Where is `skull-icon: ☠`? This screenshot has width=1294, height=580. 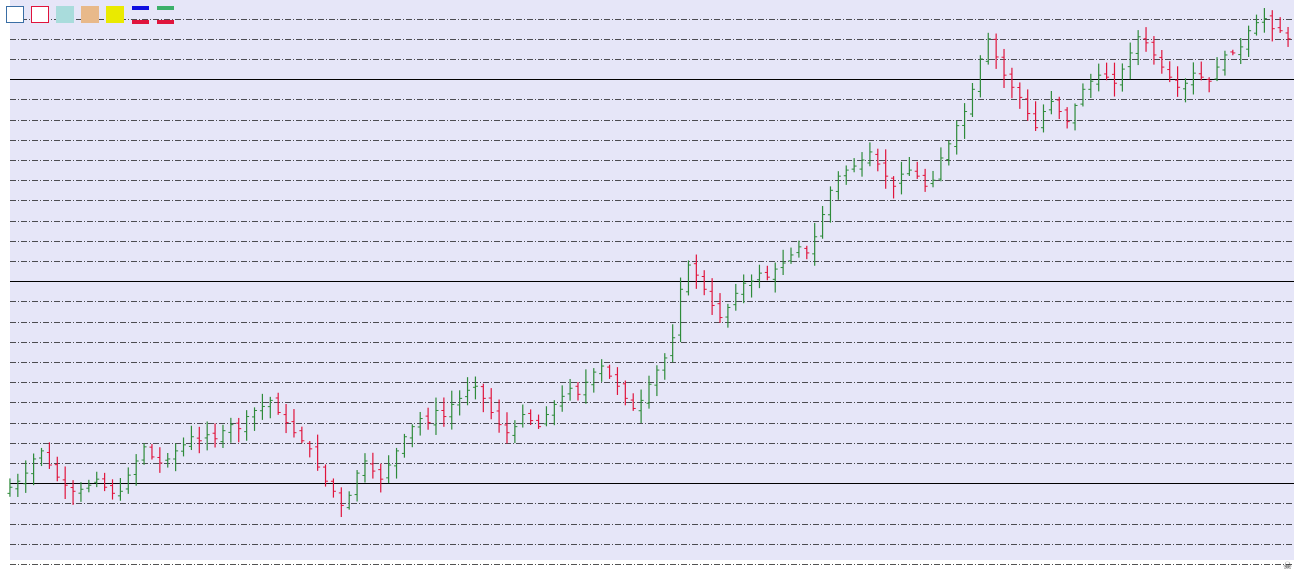 skull-icon: ☠ is located at coordinates (1287, 567).